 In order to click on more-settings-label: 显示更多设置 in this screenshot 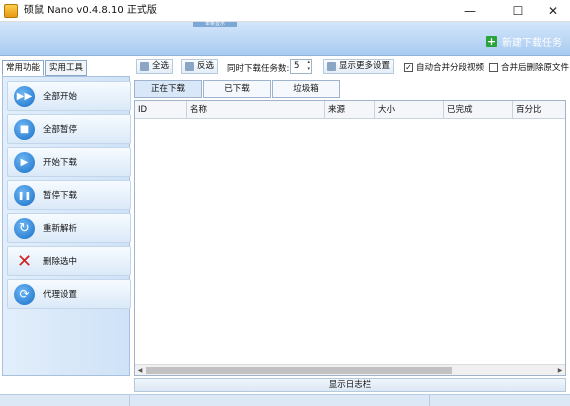, I will do `click(365, 66)`.